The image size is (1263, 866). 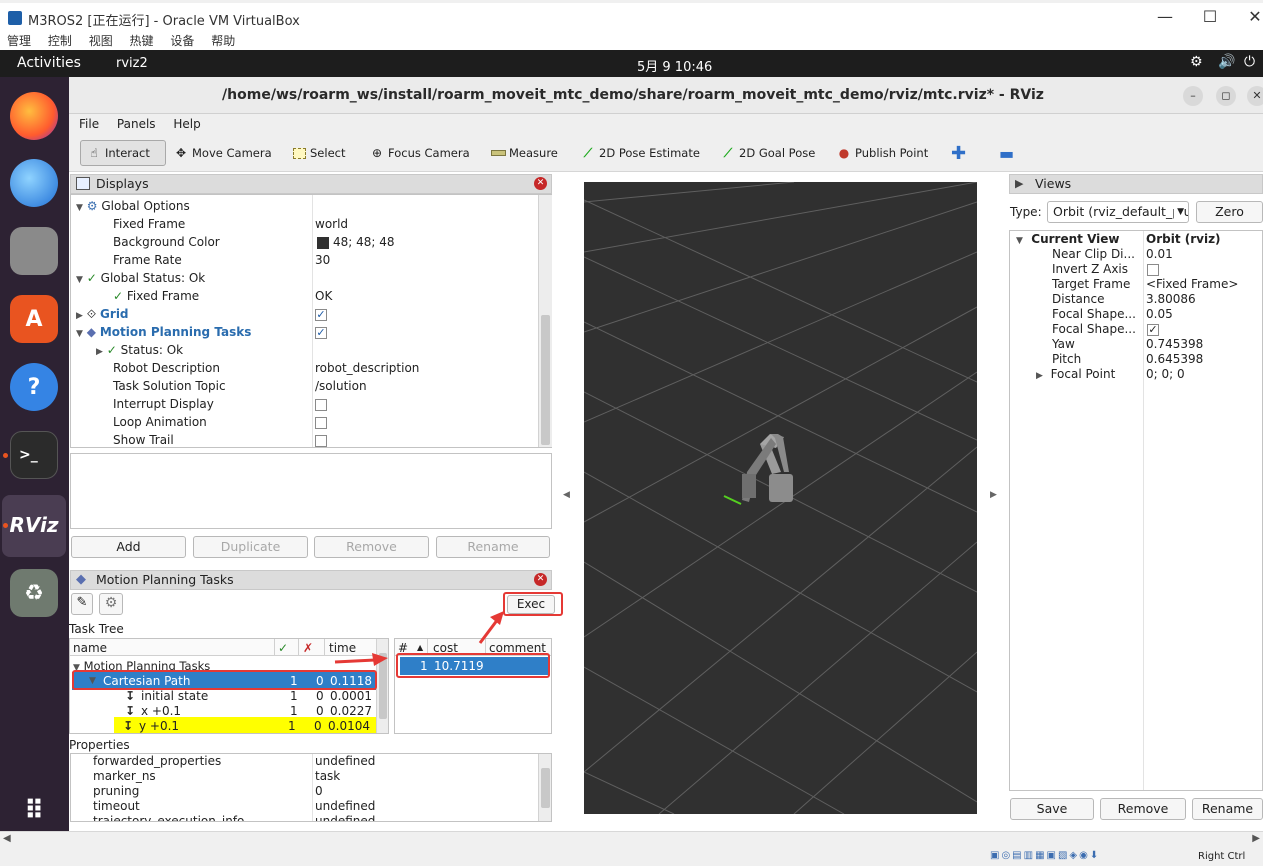 What do you see at coordinates (356, 242) in the screenshot?
I see `display-background-color-value: 48; 48; 48` at bounding box center [356, 242].